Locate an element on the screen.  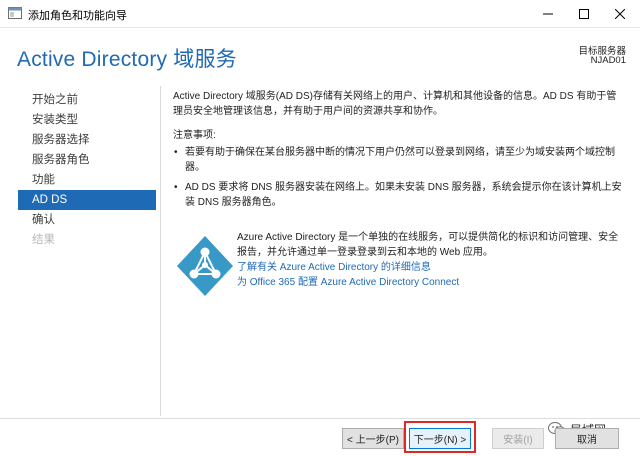
maximize-icon is located at coordinates (584, 14).